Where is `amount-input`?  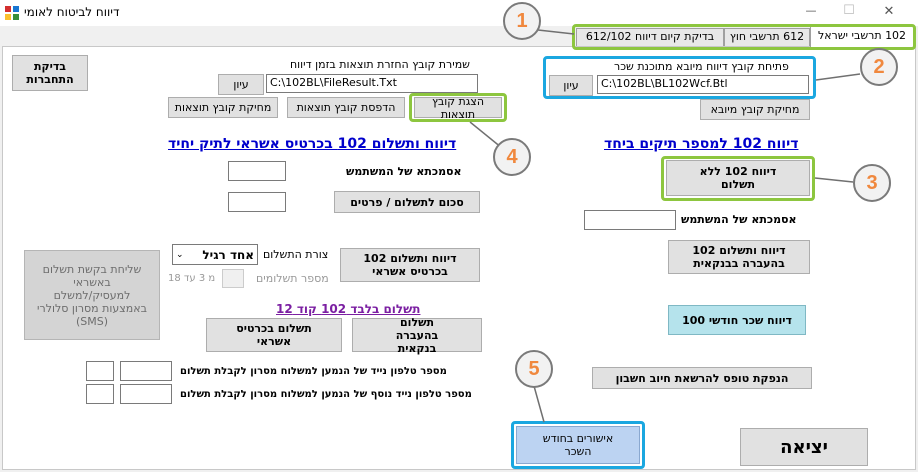
amount-input is located at coordinates (257, 202).